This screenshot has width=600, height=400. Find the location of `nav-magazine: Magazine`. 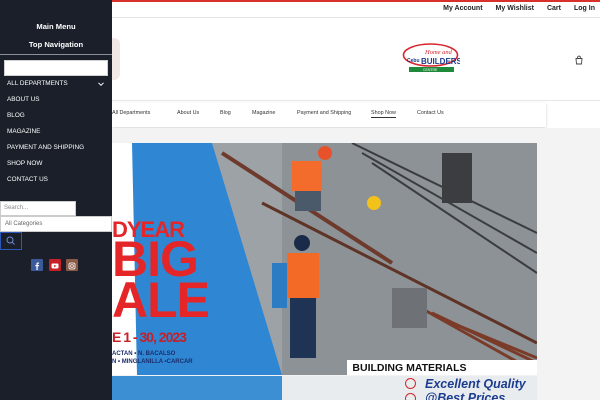

nav-magazine: Magazine is located at coordinates (263, 113).